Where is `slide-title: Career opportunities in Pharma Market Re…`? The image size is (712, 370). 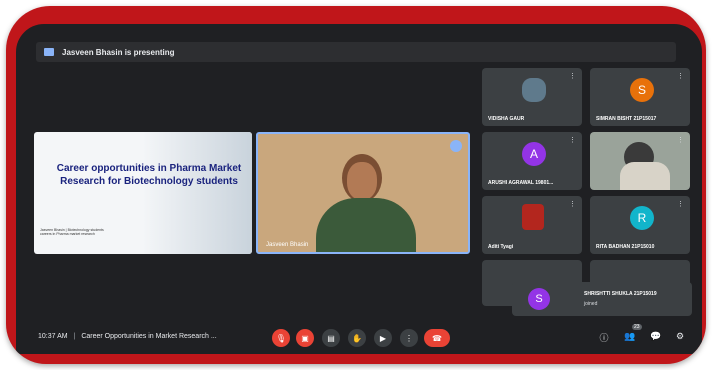
slide-title: Career opportunities in Pharma Market Re… is located at coordinates (149, 175).